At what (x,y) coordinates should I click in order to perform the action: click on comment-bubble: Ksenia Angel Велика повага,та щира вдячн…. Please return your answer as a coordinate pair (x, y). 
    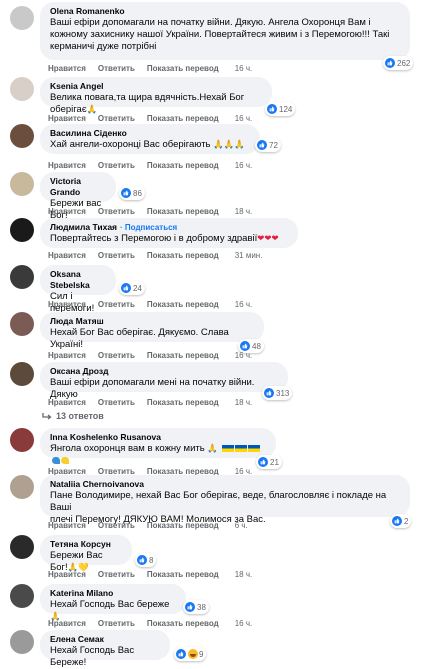
    Looking at the image, I should click on (156, 96).